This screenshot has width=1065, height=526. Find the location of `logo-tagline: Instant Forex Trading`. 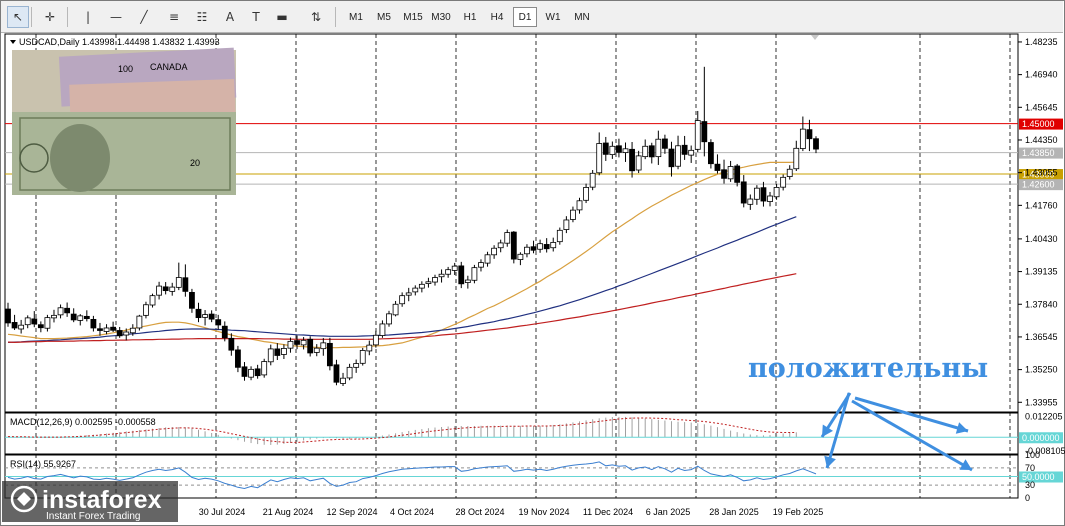

logo-tagline: Instant Forex Trading is located at coordinates (93, 516).